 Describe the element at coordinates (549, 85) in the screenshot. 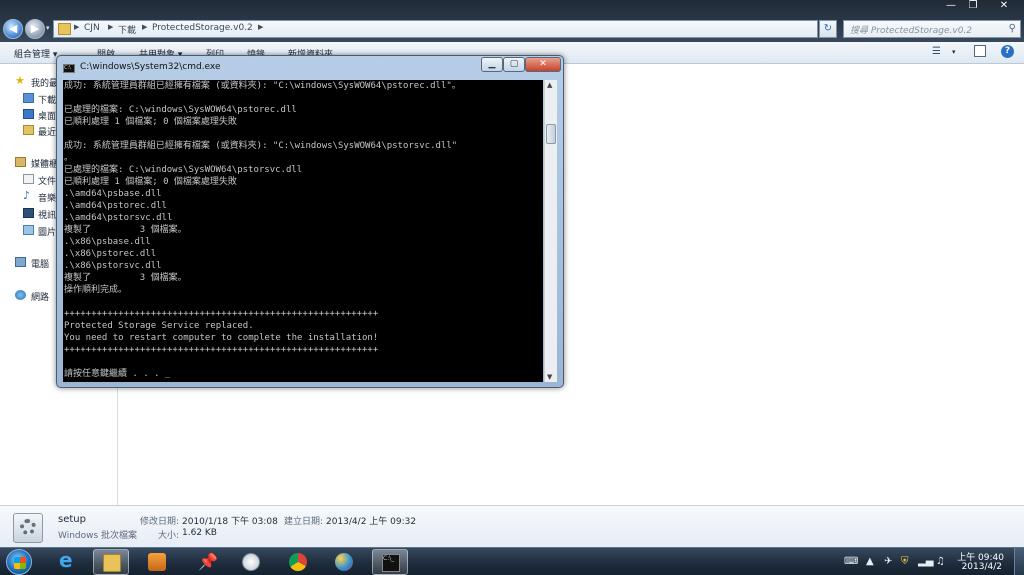

I see `scroll-up-icon: ▲` at that location.